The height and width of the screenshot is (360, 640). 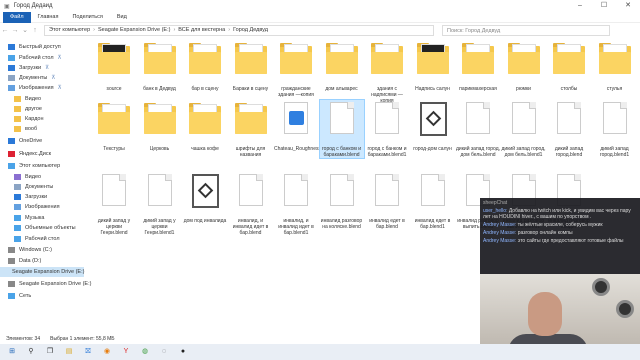 I want to click on sidebar-item-label: Документы, so click(x=39, y=187).